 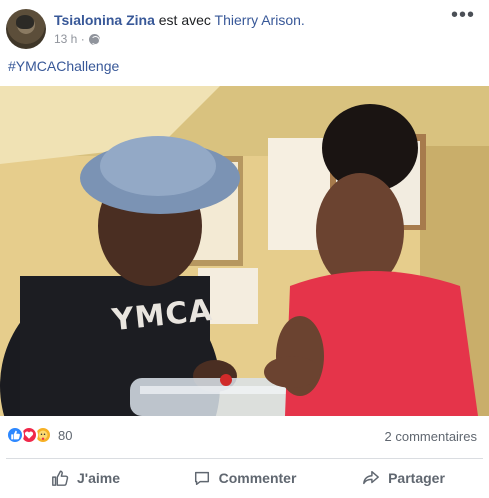 I want to click on thumbs-up-icon, so click(x=60, y=478).